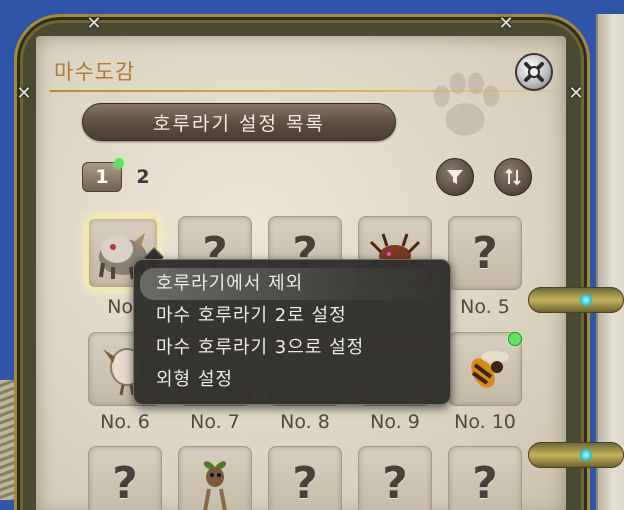  What do you see at coordinates (7, 440) in the screenshot?
I see `decorative-rope` at bounding box center [7, 440].